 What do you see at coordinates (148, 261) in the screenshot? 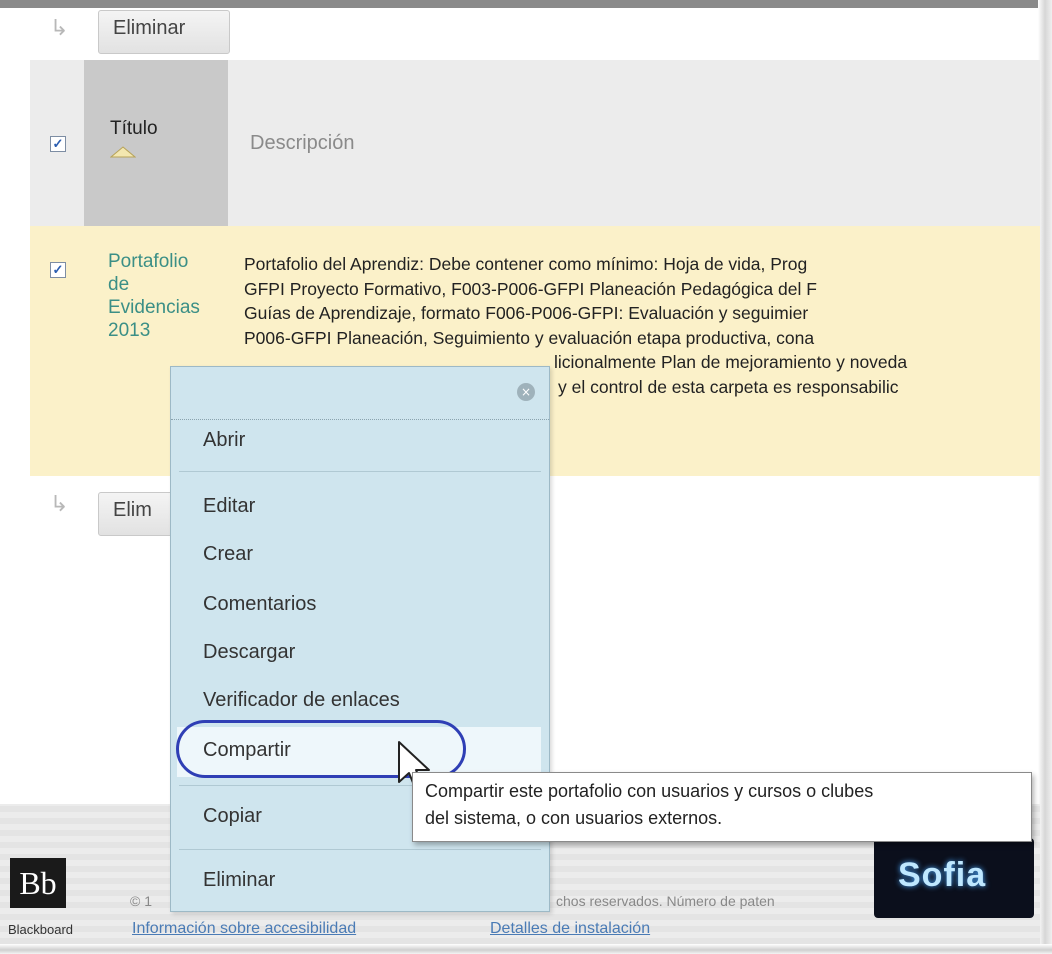
I see `title-line: Portafolio` at bounding box center [148, 261].